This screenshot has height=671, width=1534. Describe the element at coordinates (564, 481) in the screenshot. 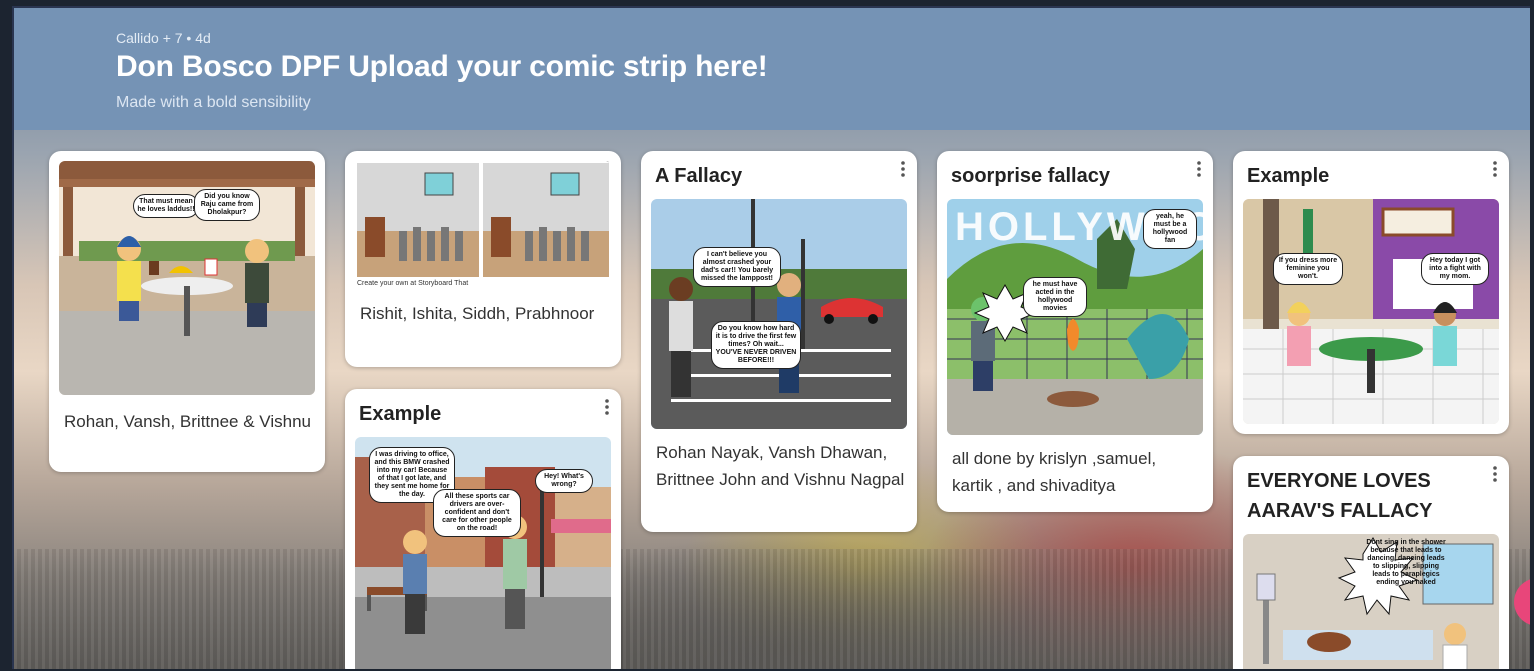

I see `speech-bubble: Hey! What's wrong?` at that location.